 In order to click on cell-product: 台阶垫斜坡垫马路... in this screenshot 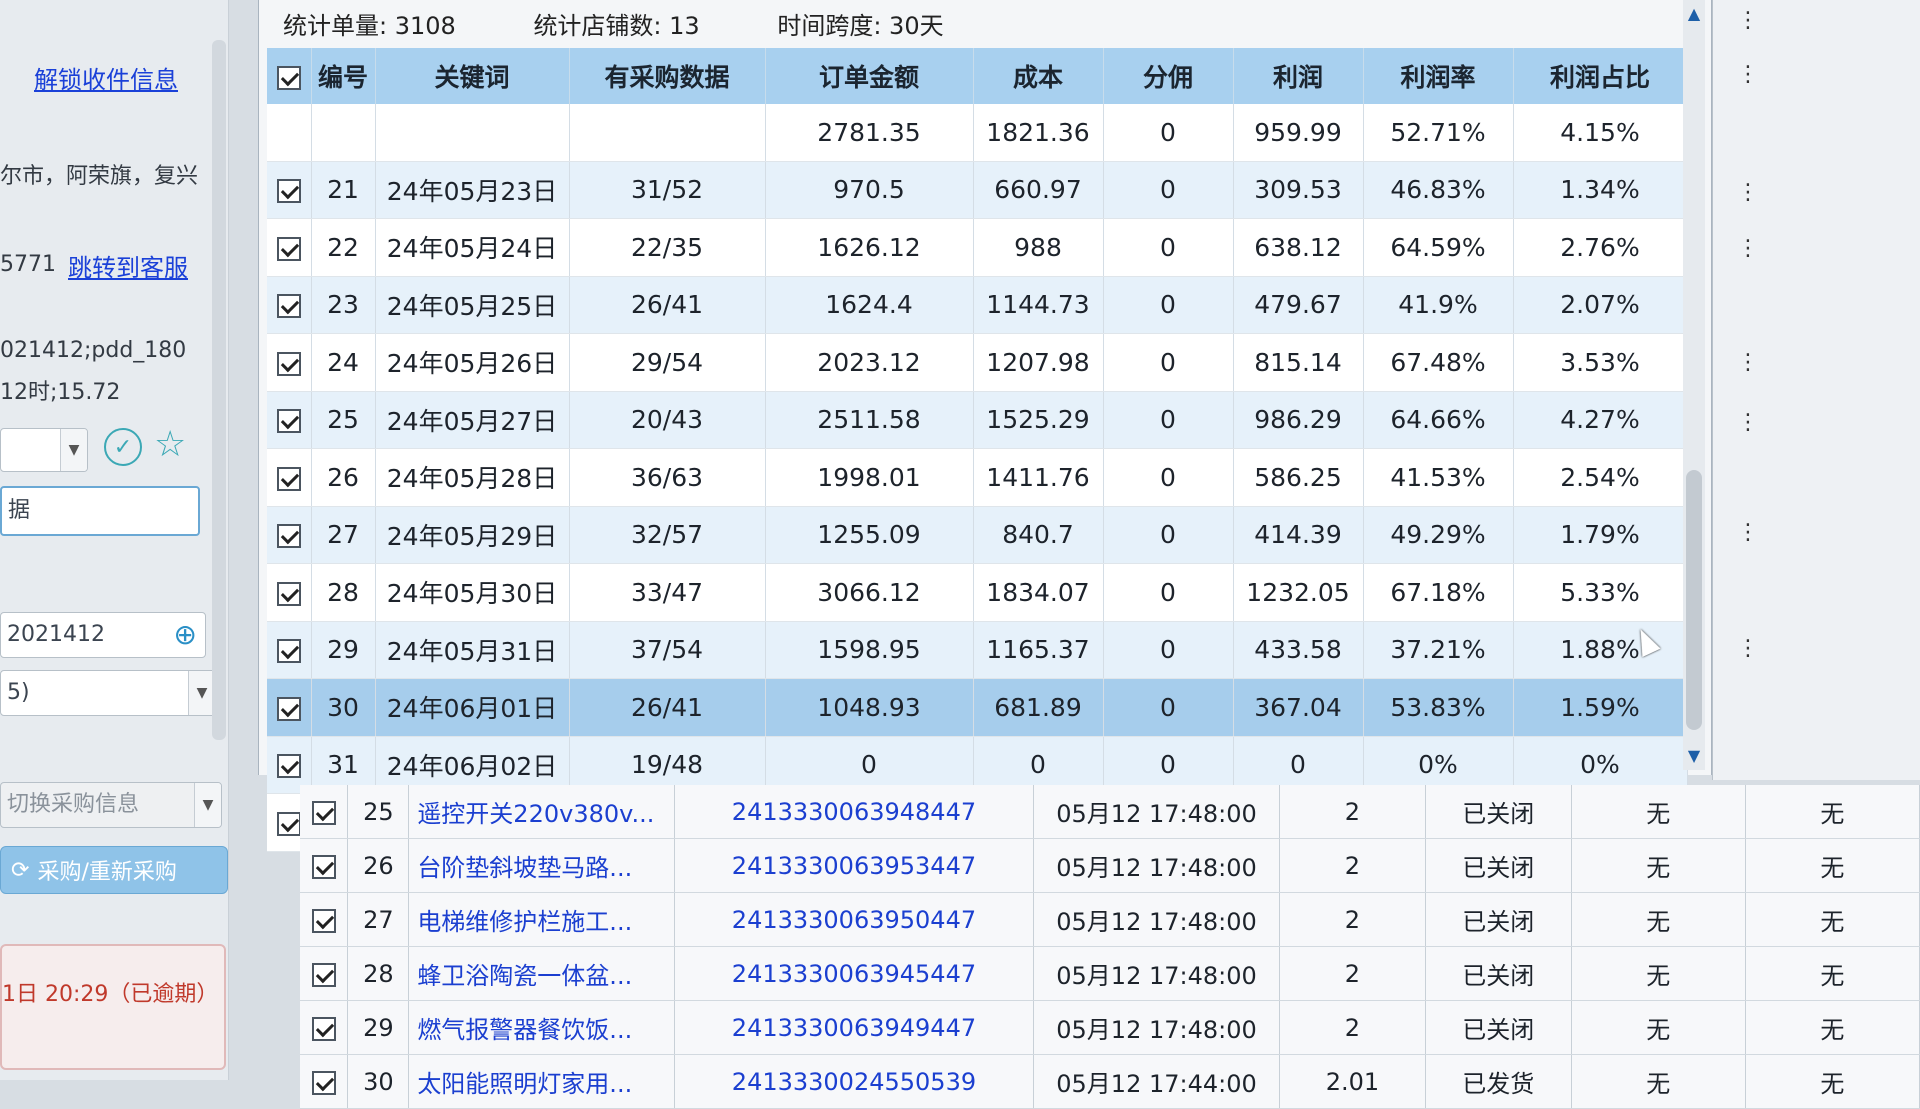, I will do `click(541, 865)`.